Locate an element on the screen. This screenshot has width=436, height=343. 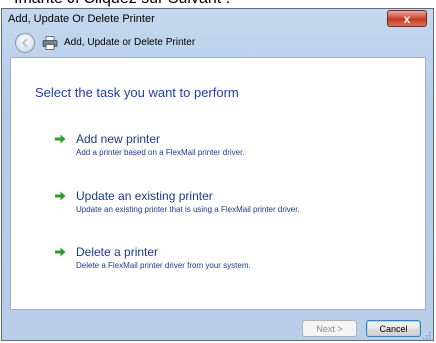
page-heading: Select the task you want to perform is located at coordinates (137, 92).